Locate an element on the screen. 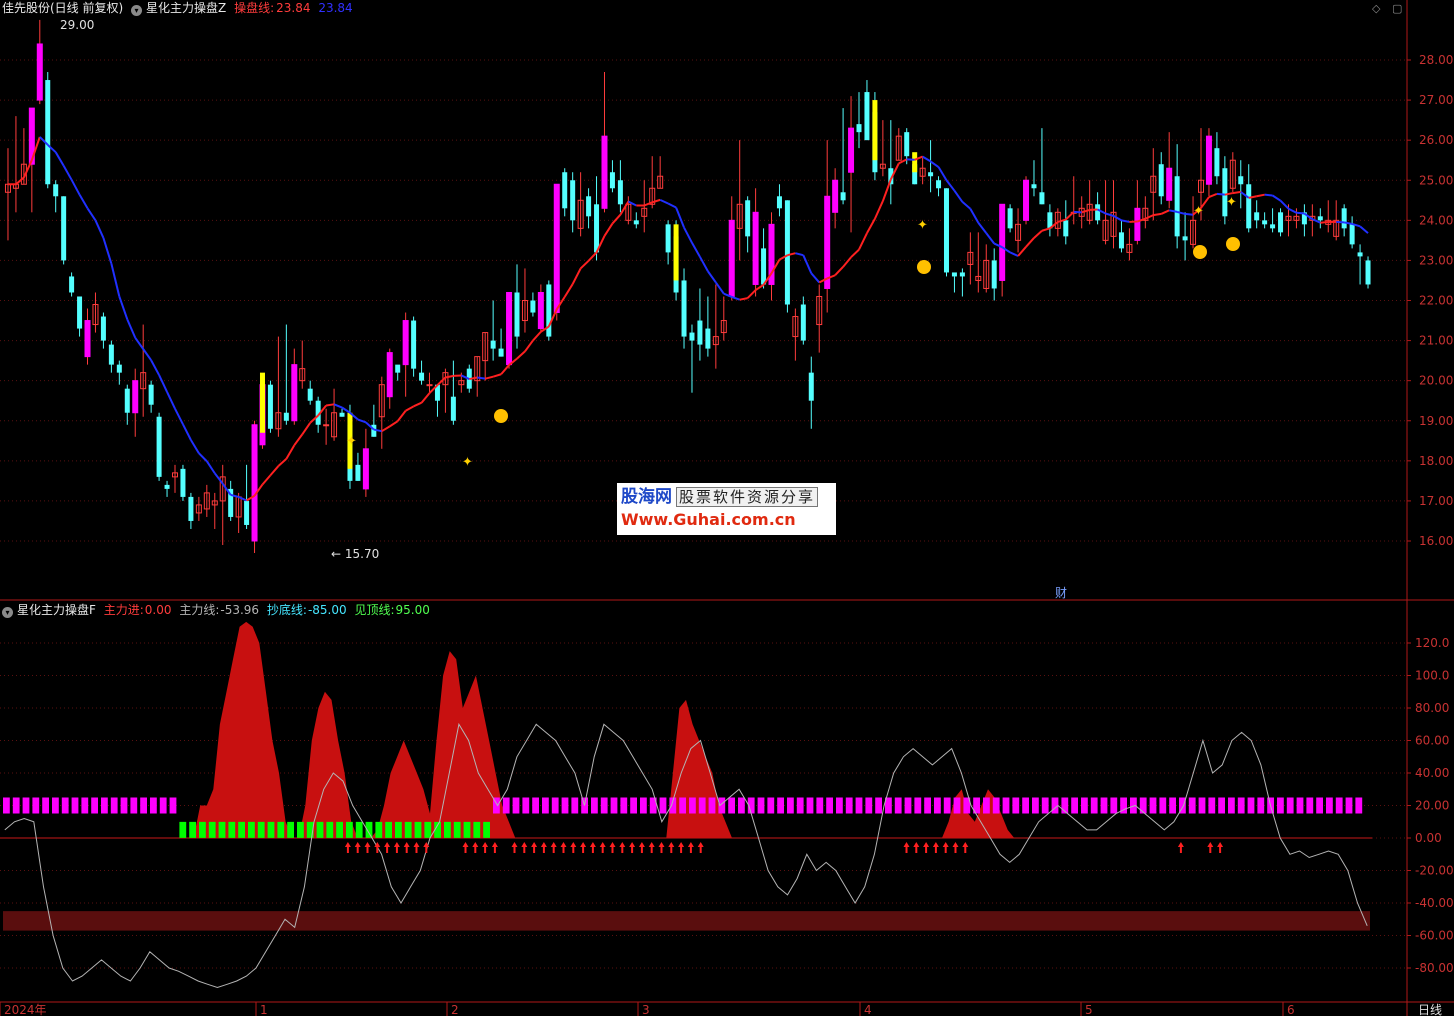 This screenshot has width=1454, height=1016. low-price-label: ← 15.70 is located at coordinates (355, 554).